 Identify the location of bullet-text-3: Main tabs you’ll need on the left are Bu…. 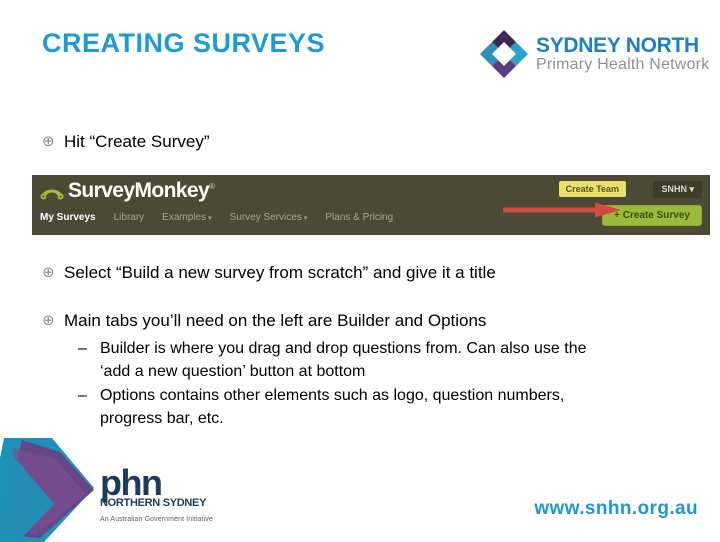
(275, 320).